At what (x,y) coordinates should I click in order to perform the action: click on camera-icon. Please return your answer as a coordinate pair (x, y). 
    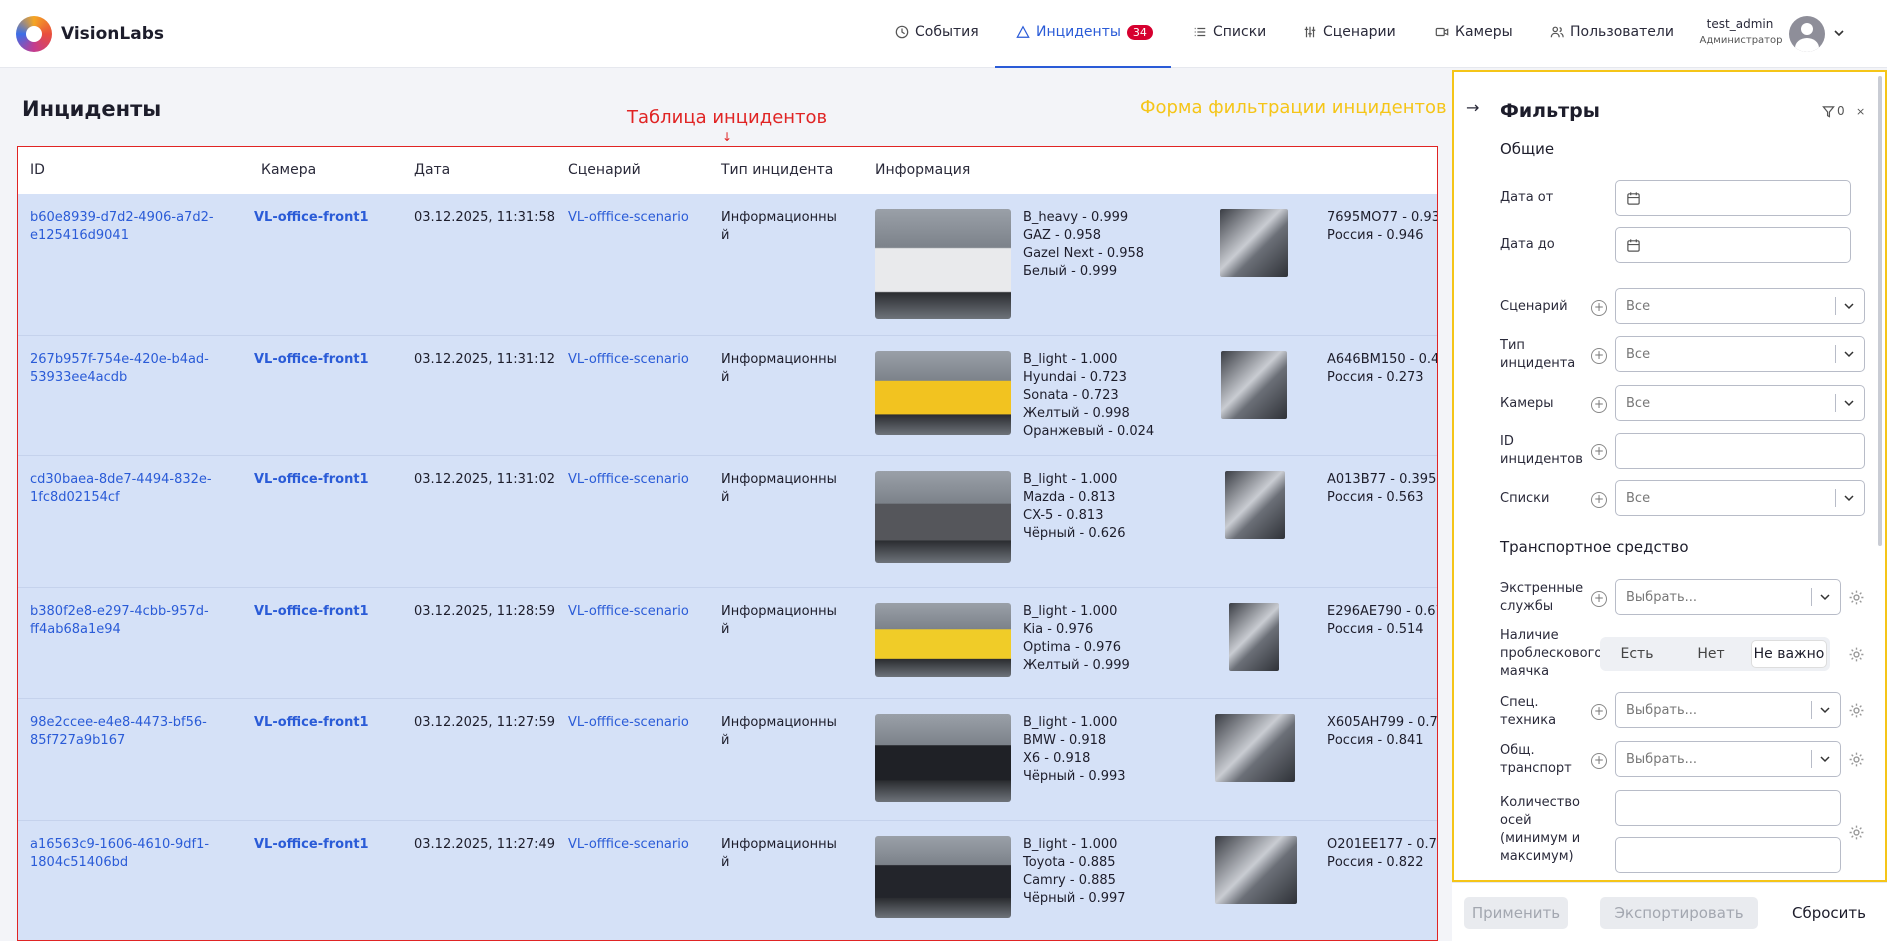
    Looking at the image, I should click on (1442, 32).